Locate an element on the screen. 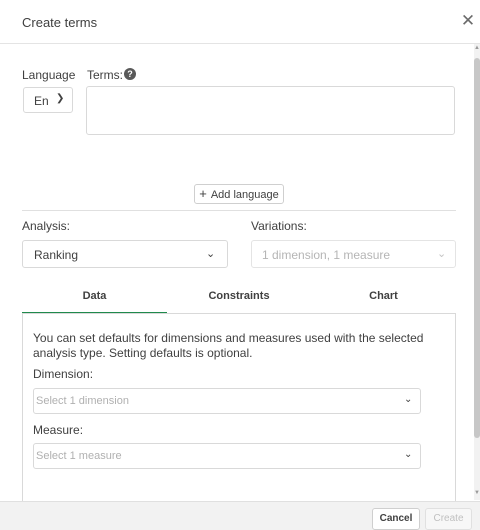  variations-label: Variations: is located at coordinates (279, 226).